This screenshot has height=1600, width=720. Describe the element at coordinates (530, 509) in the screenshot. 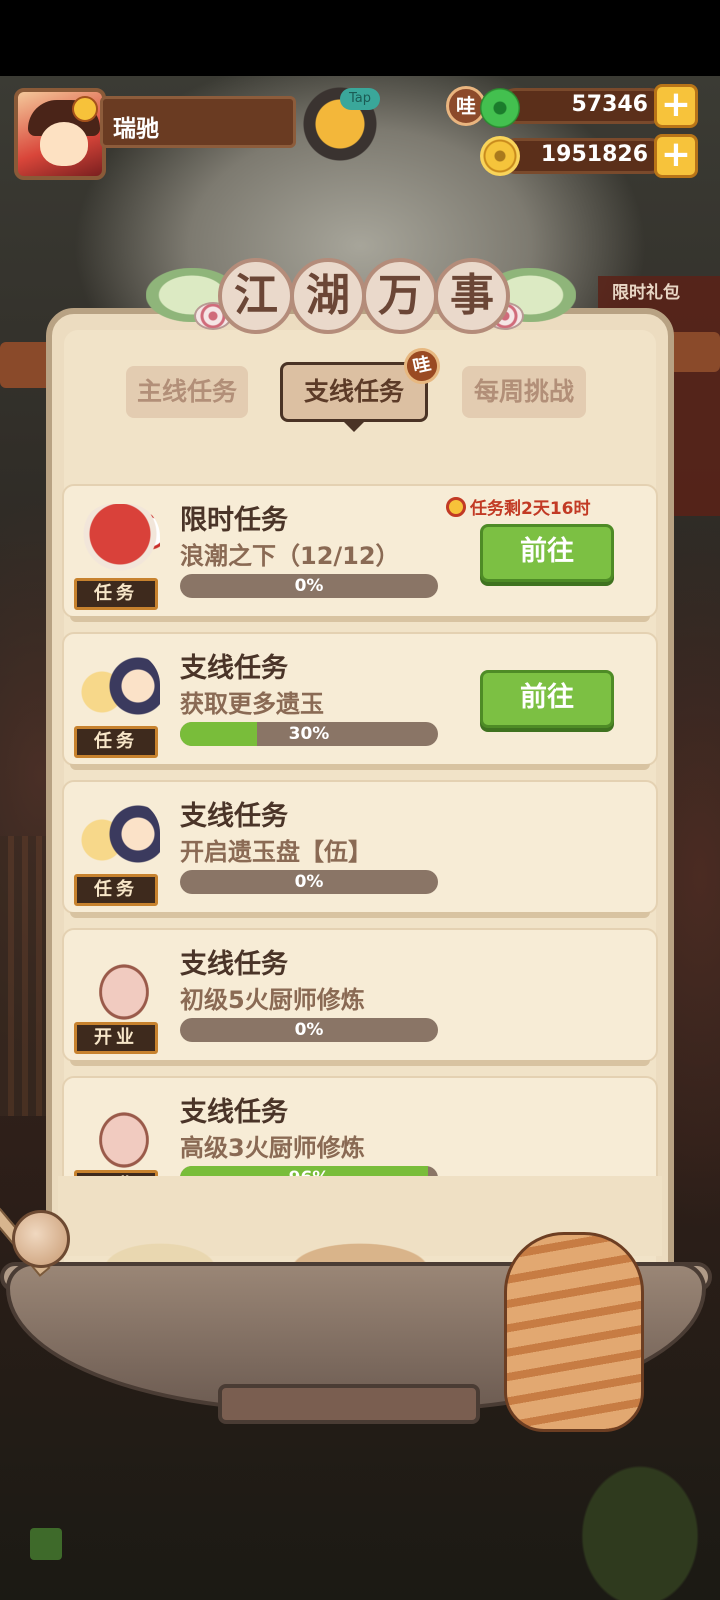

I see `task-timer-text: 任务剩2天16时` at that location.